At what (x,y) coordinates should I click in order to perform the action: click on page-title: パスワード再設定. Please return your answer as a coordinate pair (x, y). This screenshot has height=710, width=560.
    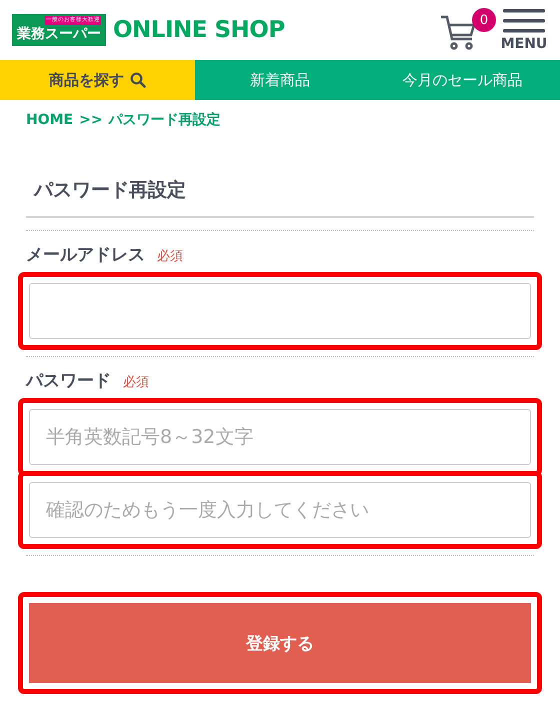
    Looking at the image, I should click on (280, 179).